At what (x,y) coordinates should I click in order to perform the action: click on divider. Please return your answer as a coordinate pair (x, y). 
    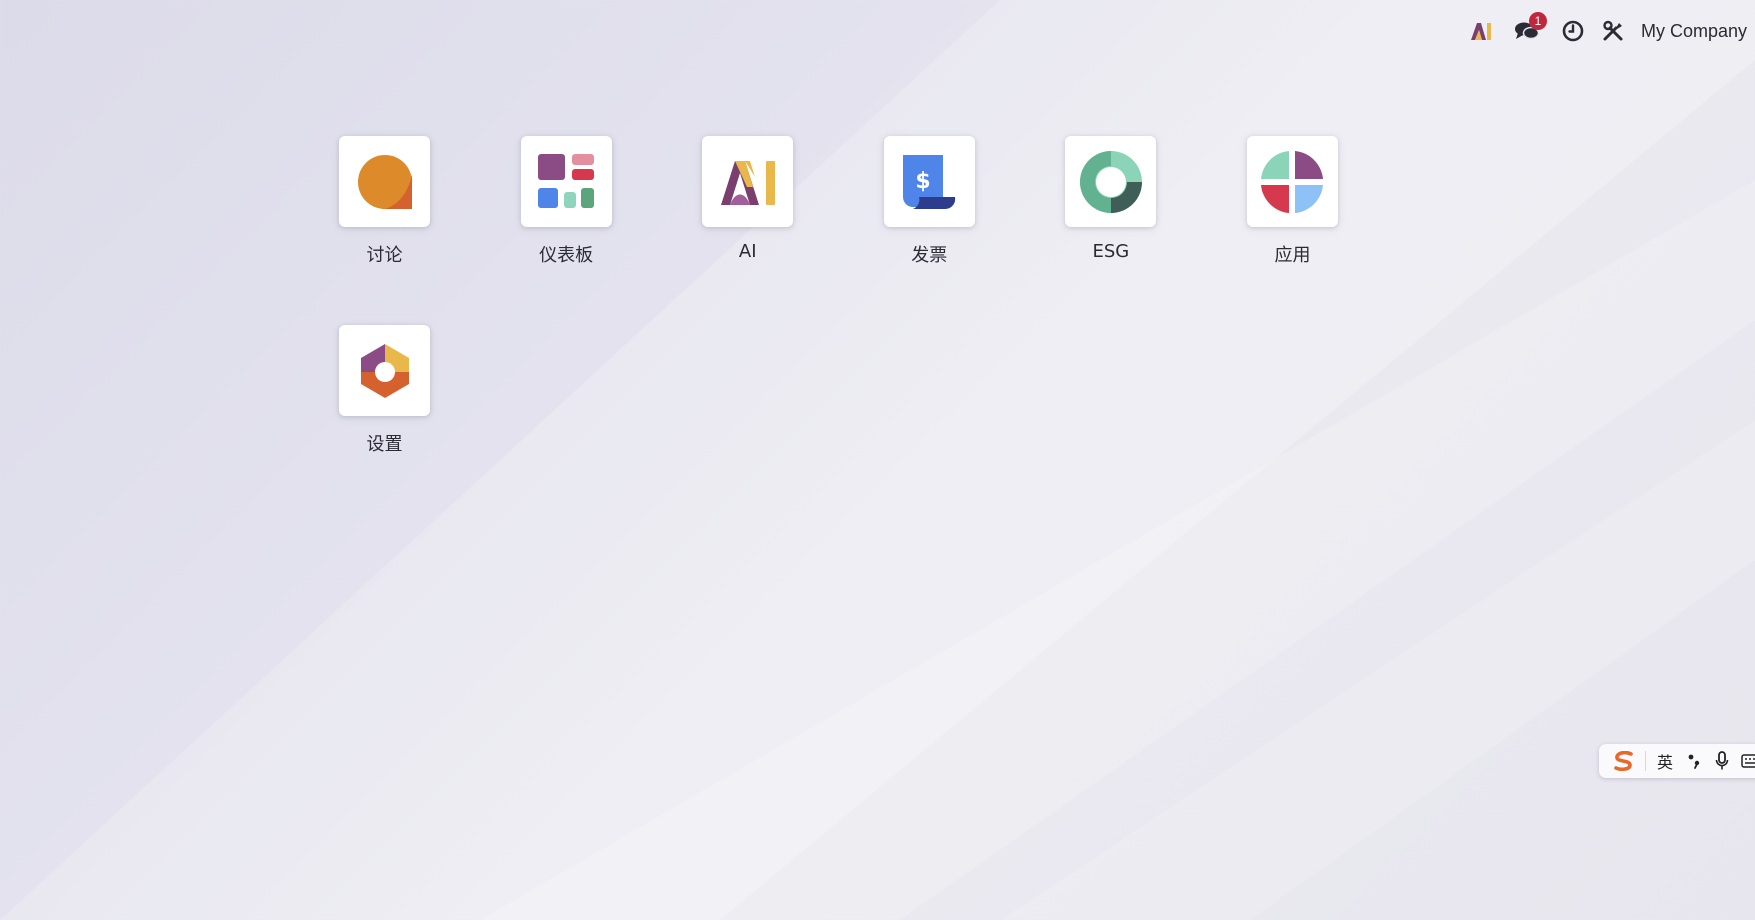
    Looking at the image, I should click on (1645, 761).